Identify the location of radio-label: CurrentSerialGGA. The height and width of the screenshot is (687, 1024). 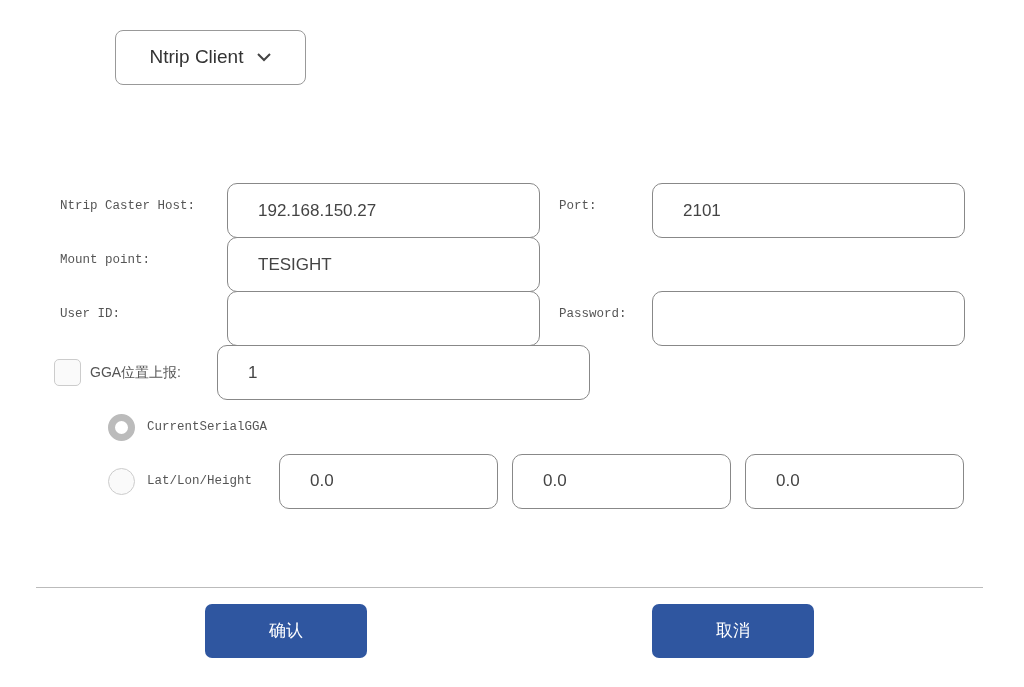
(208, 427).